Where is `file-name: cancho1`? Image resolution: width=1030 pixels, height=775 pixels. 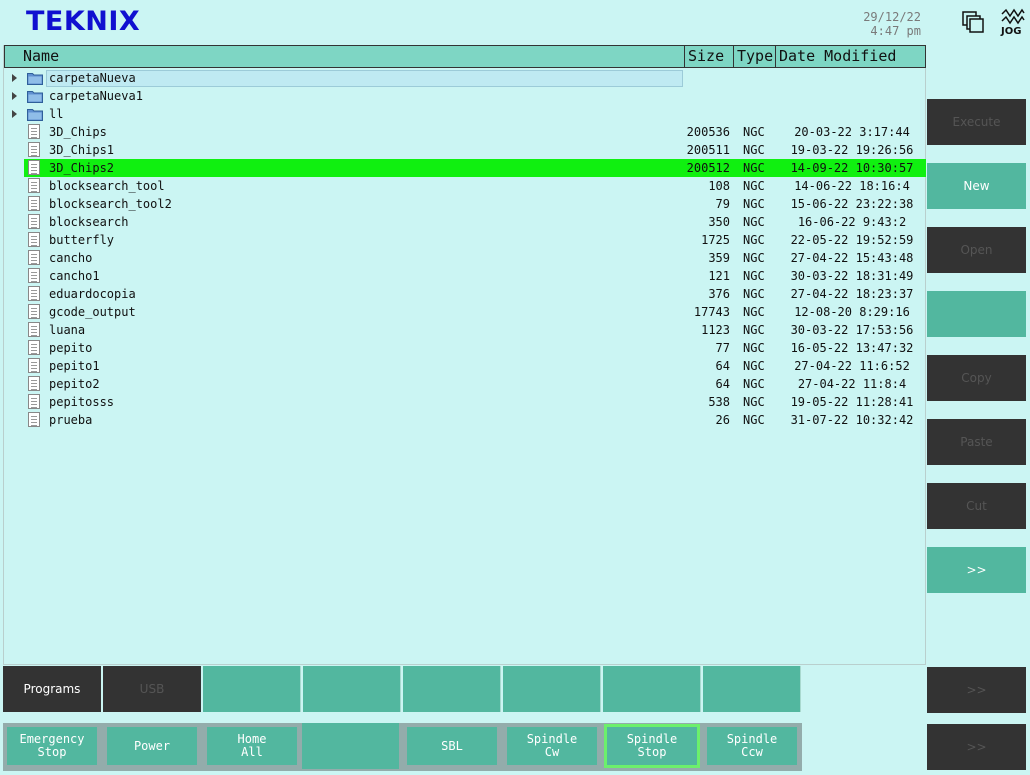 file-name: cancho1 is located at coordinates (74, 276).